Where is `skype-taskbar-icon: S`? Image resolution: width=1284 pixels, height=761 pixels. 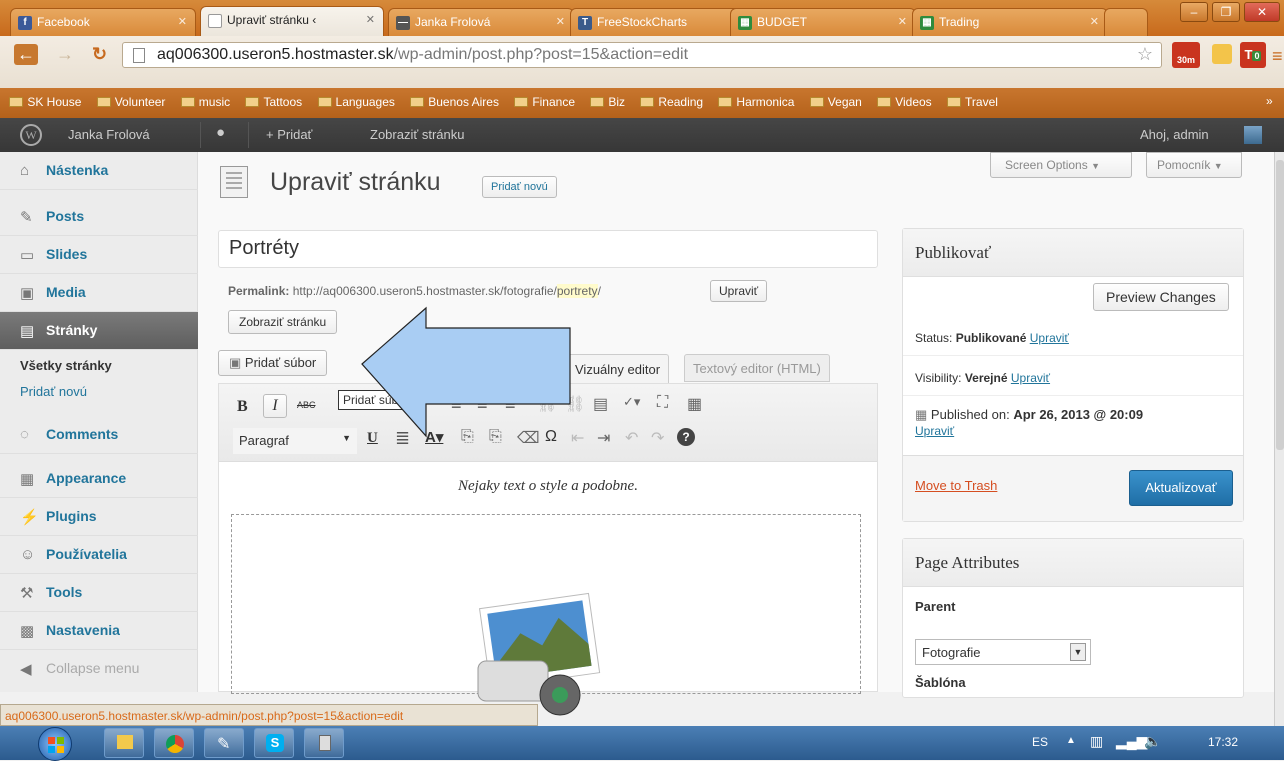 skype-taskbar-icon: S is located at coordinates (274, 743).